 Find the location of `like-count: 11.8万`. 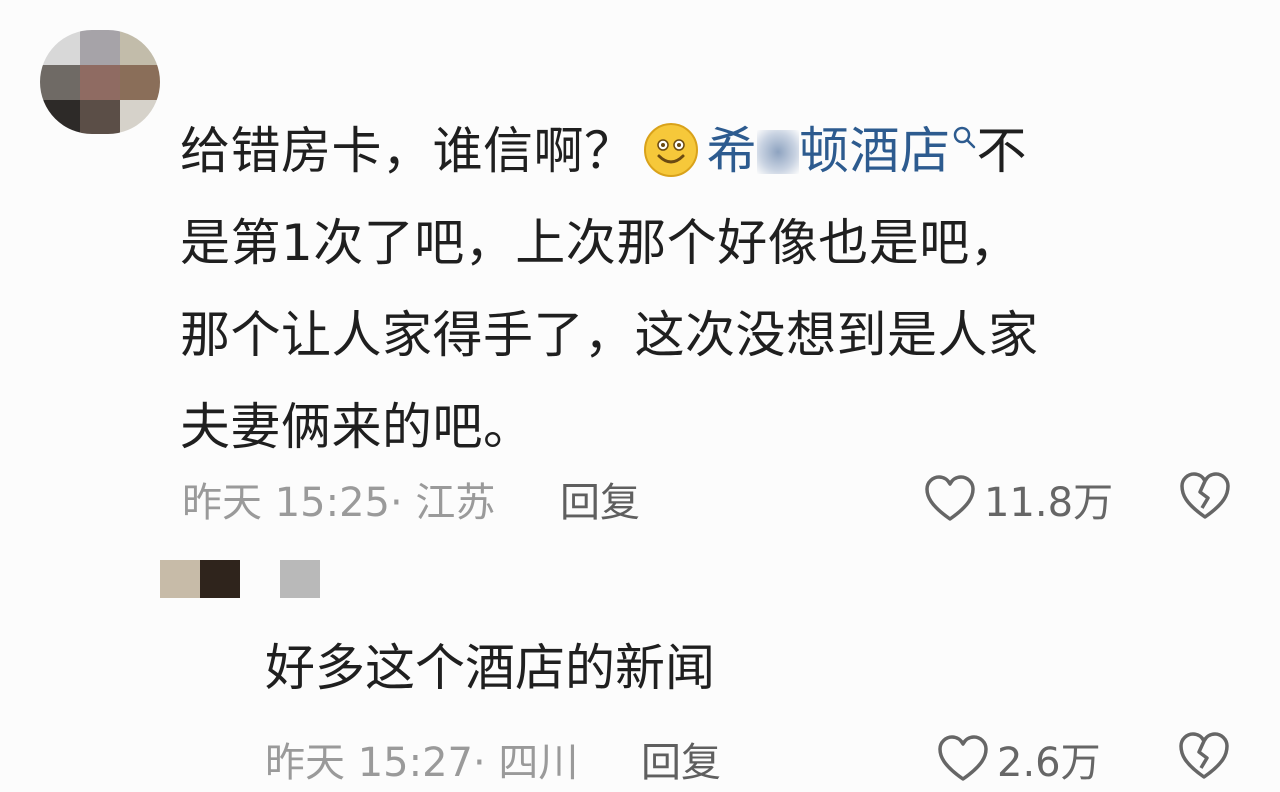

like-count: 11.8万 is located at coordinates (1049, 503).